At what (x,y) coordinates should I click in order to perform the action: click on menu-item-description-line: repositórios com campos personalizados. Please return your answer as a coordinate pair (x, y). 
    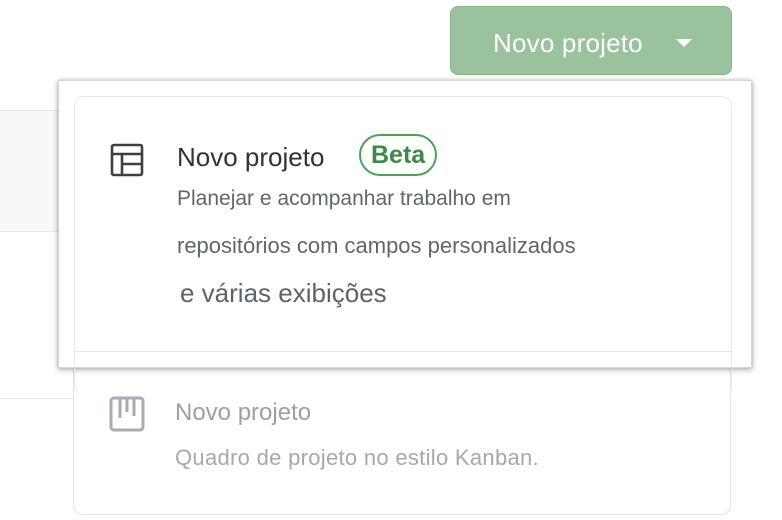
    Looking at the image, I should click on (376, 245).